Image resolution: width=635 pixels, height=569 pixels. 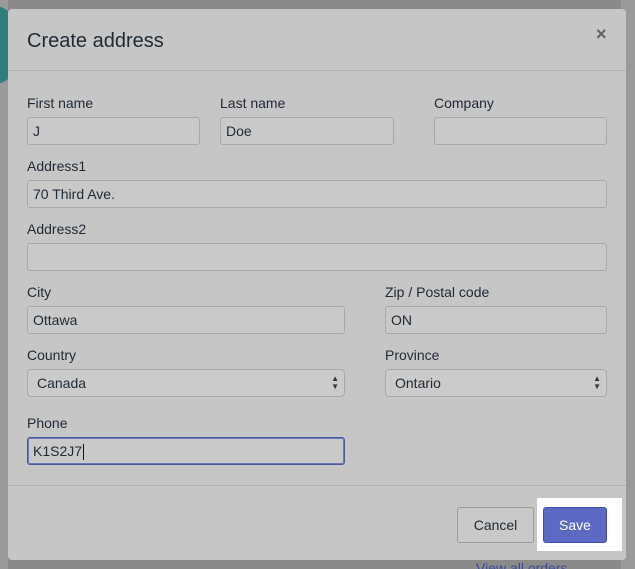 What do you see at coordinates (62, 383) in the screenshot?
I see `country-select-value: Canada` at bounding box center [62, 383].